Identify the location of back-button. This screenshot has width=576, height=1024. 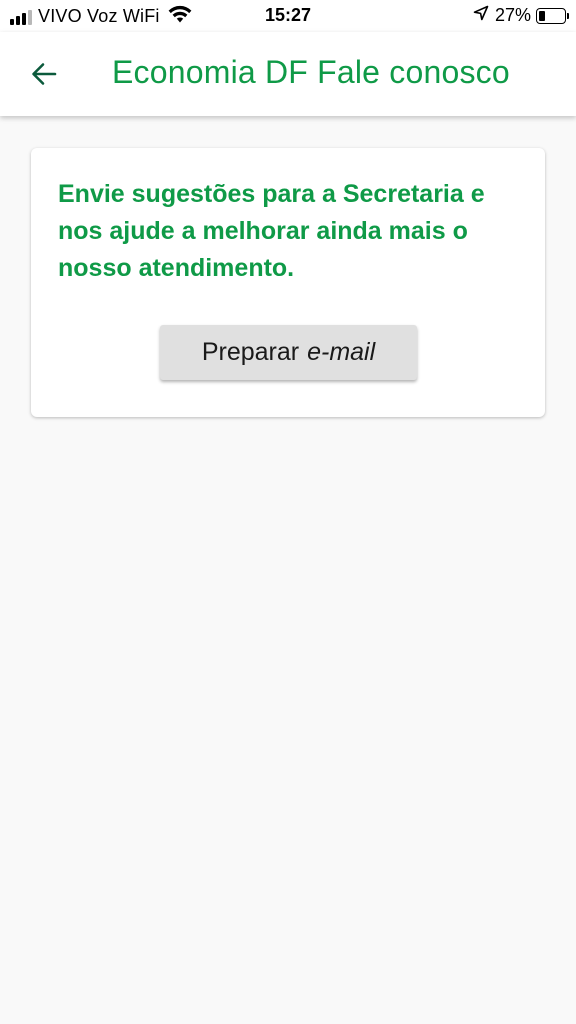
(44, 74).